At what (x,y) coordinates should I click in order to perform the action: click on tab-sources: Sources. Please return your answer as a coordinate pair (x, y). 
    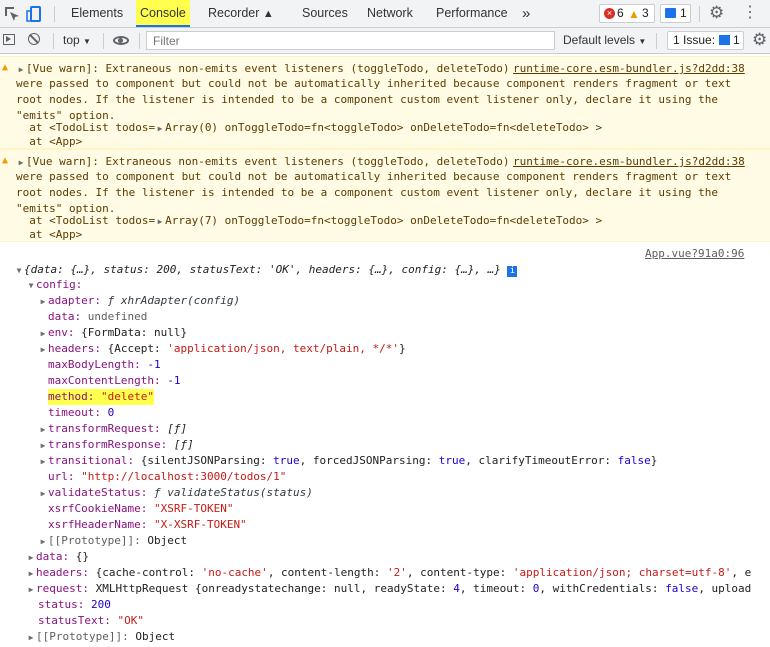
    Looking at the image, I should click on (325, 13).